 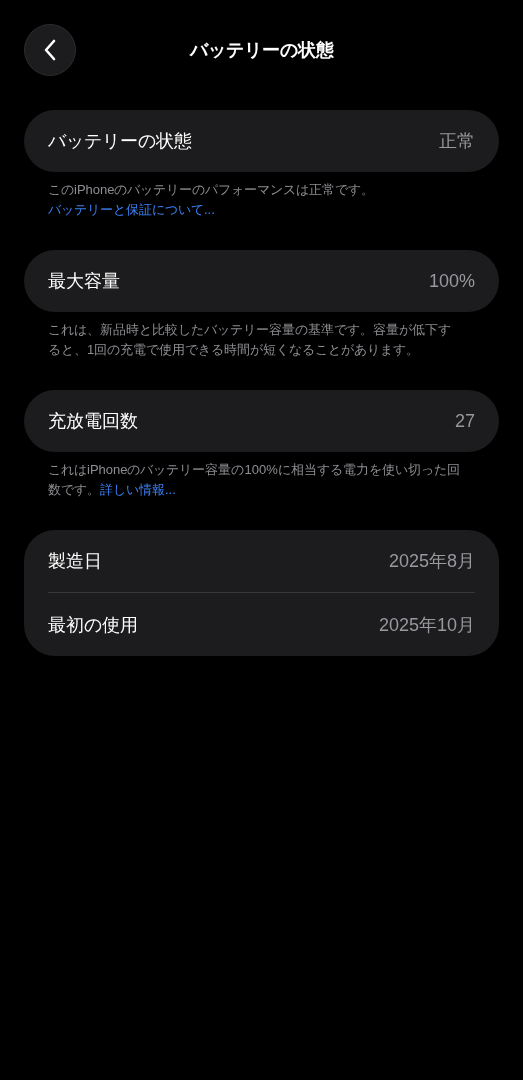 I want to click on row-label: 充放電回数, so click(x=93, y=421).